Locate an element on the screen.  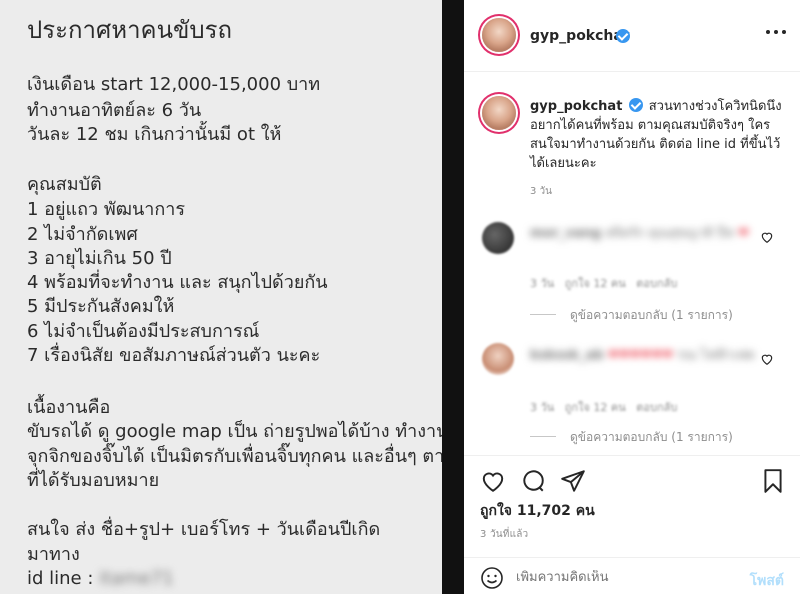
post-image-line: 3 อายุไม่เกิน 50 ปี is located at coordinates (99, 258).